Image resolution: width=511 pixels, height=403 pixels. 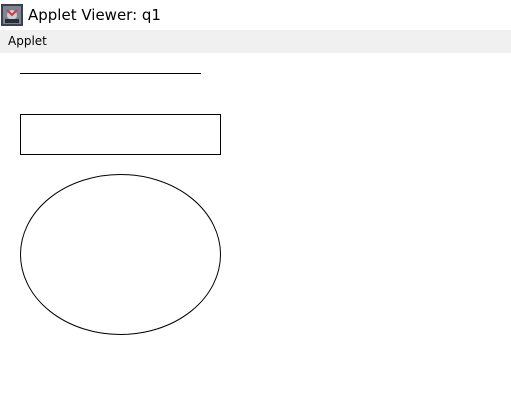 I want to click on title-bar: Applet Viewer: q1, so click(x=255, y=15).